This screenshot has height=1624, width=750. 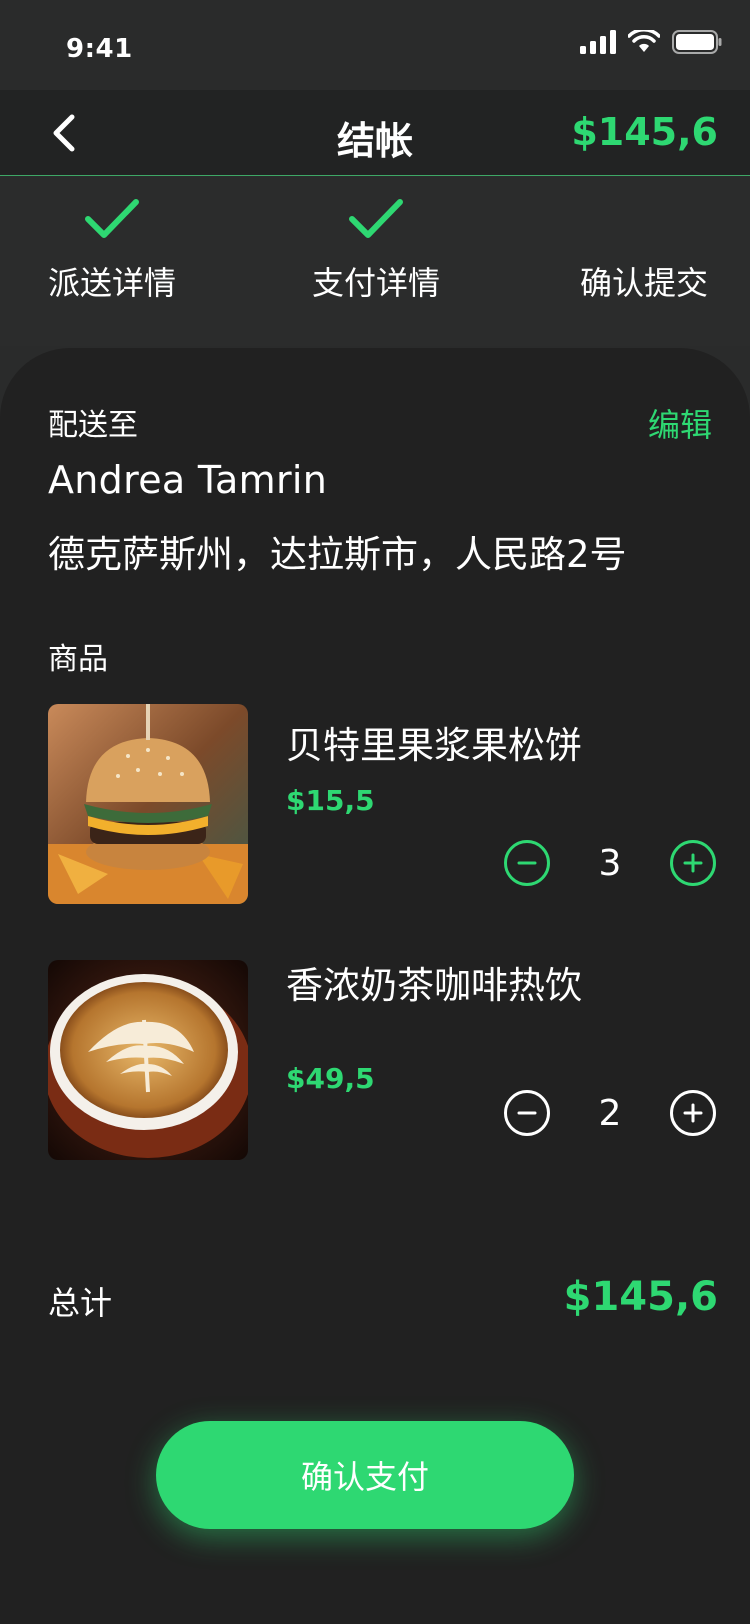 I want to click on step-label: 支付详情, so click(x=375, y=283).